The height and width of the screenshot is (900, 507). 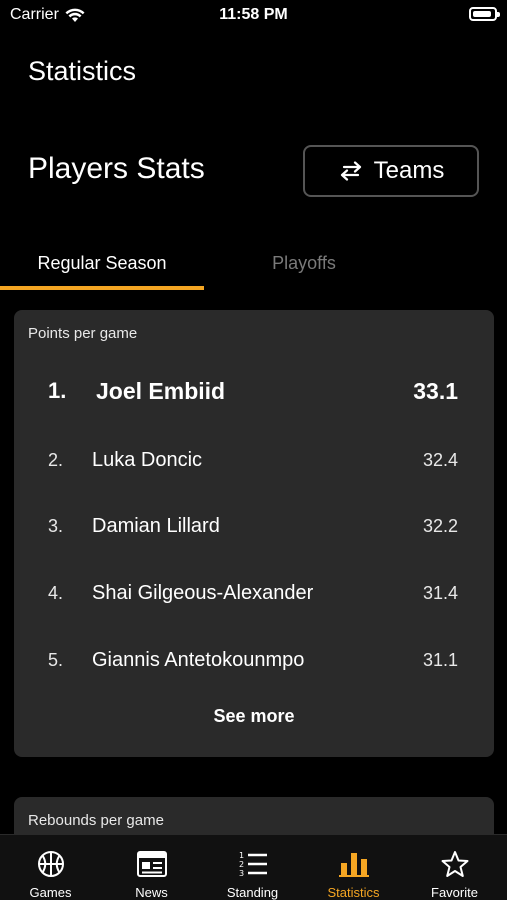 I want to click on svg-text: 3, so click(x=241, y=873).